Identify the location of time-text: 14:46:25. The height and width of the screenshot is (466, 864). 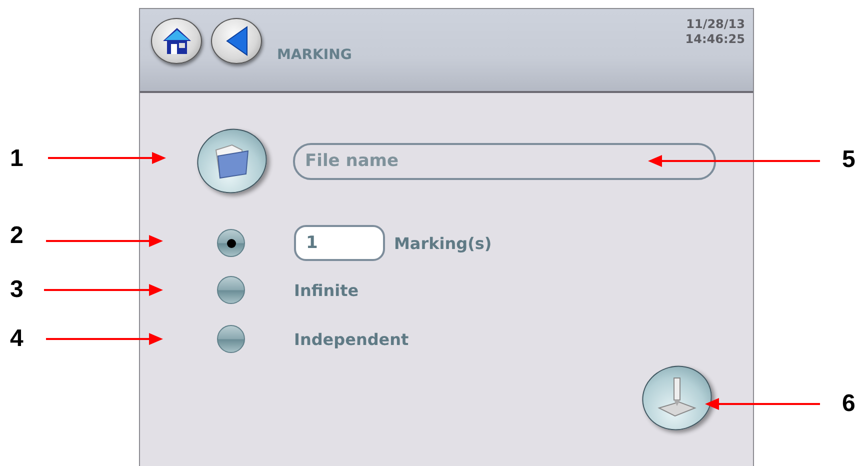
(715, 39).